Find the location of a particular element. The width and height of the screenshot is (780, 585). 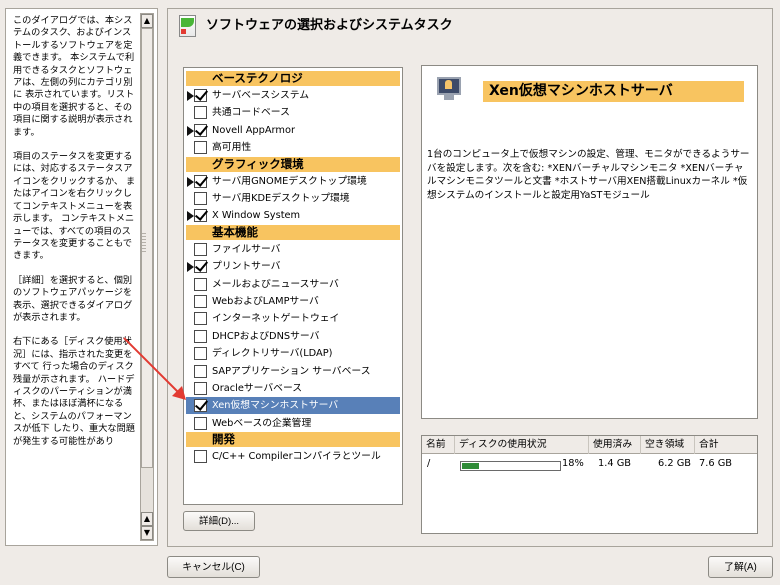

pattern-label: 共通コードベース is located at coordinates (251, 113).